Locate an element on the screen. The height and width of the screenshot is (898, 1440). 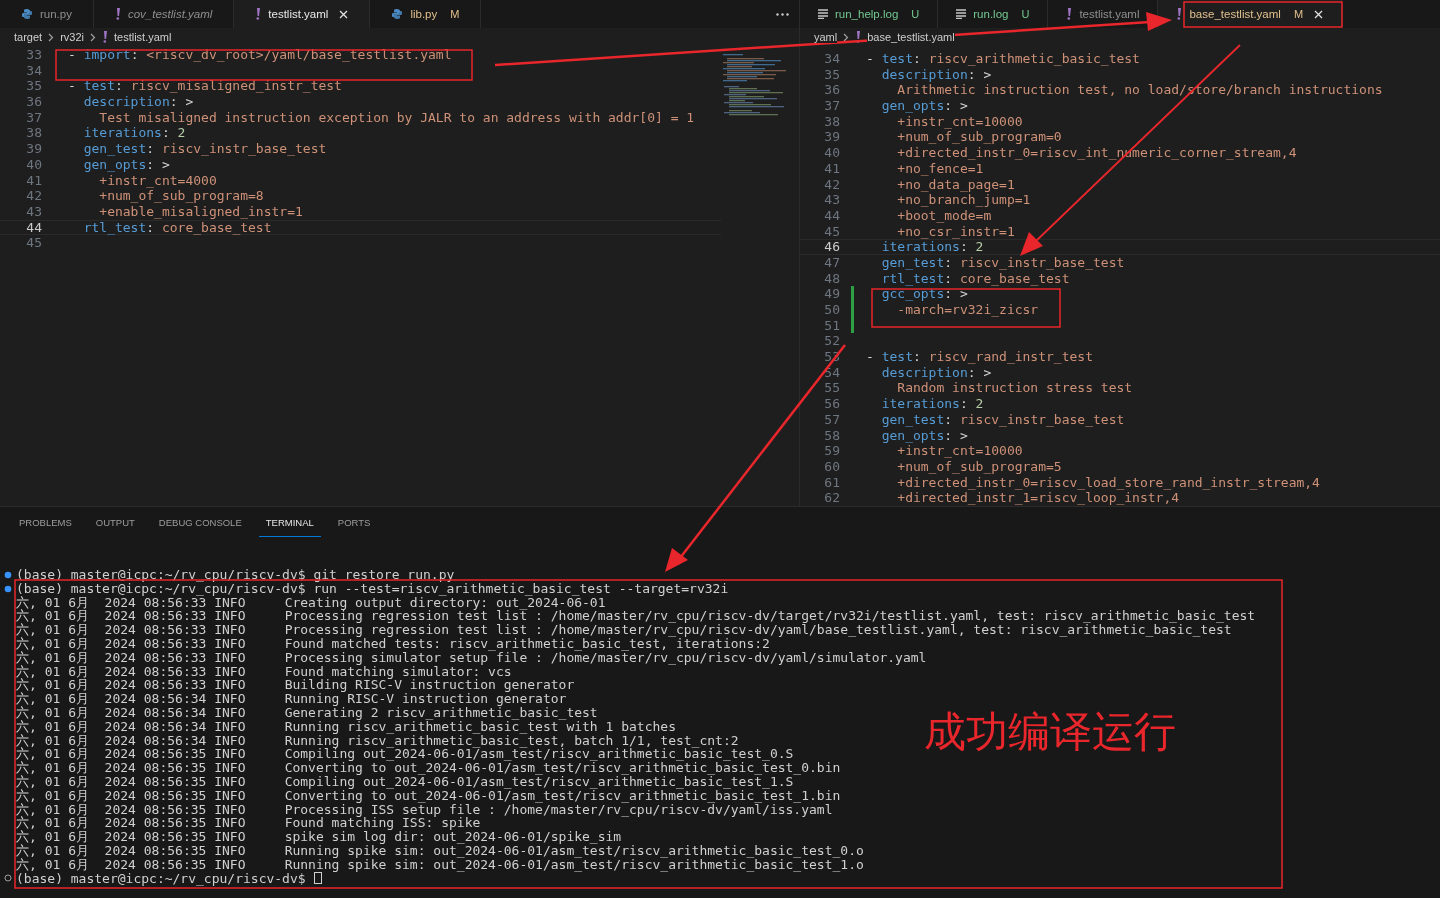
terminal-log-line: 六, 01 6月 2024 08:56:34 INFO Running riscv_arithmetic_basic_test with 1 batches is located at coordinates (346, 726).